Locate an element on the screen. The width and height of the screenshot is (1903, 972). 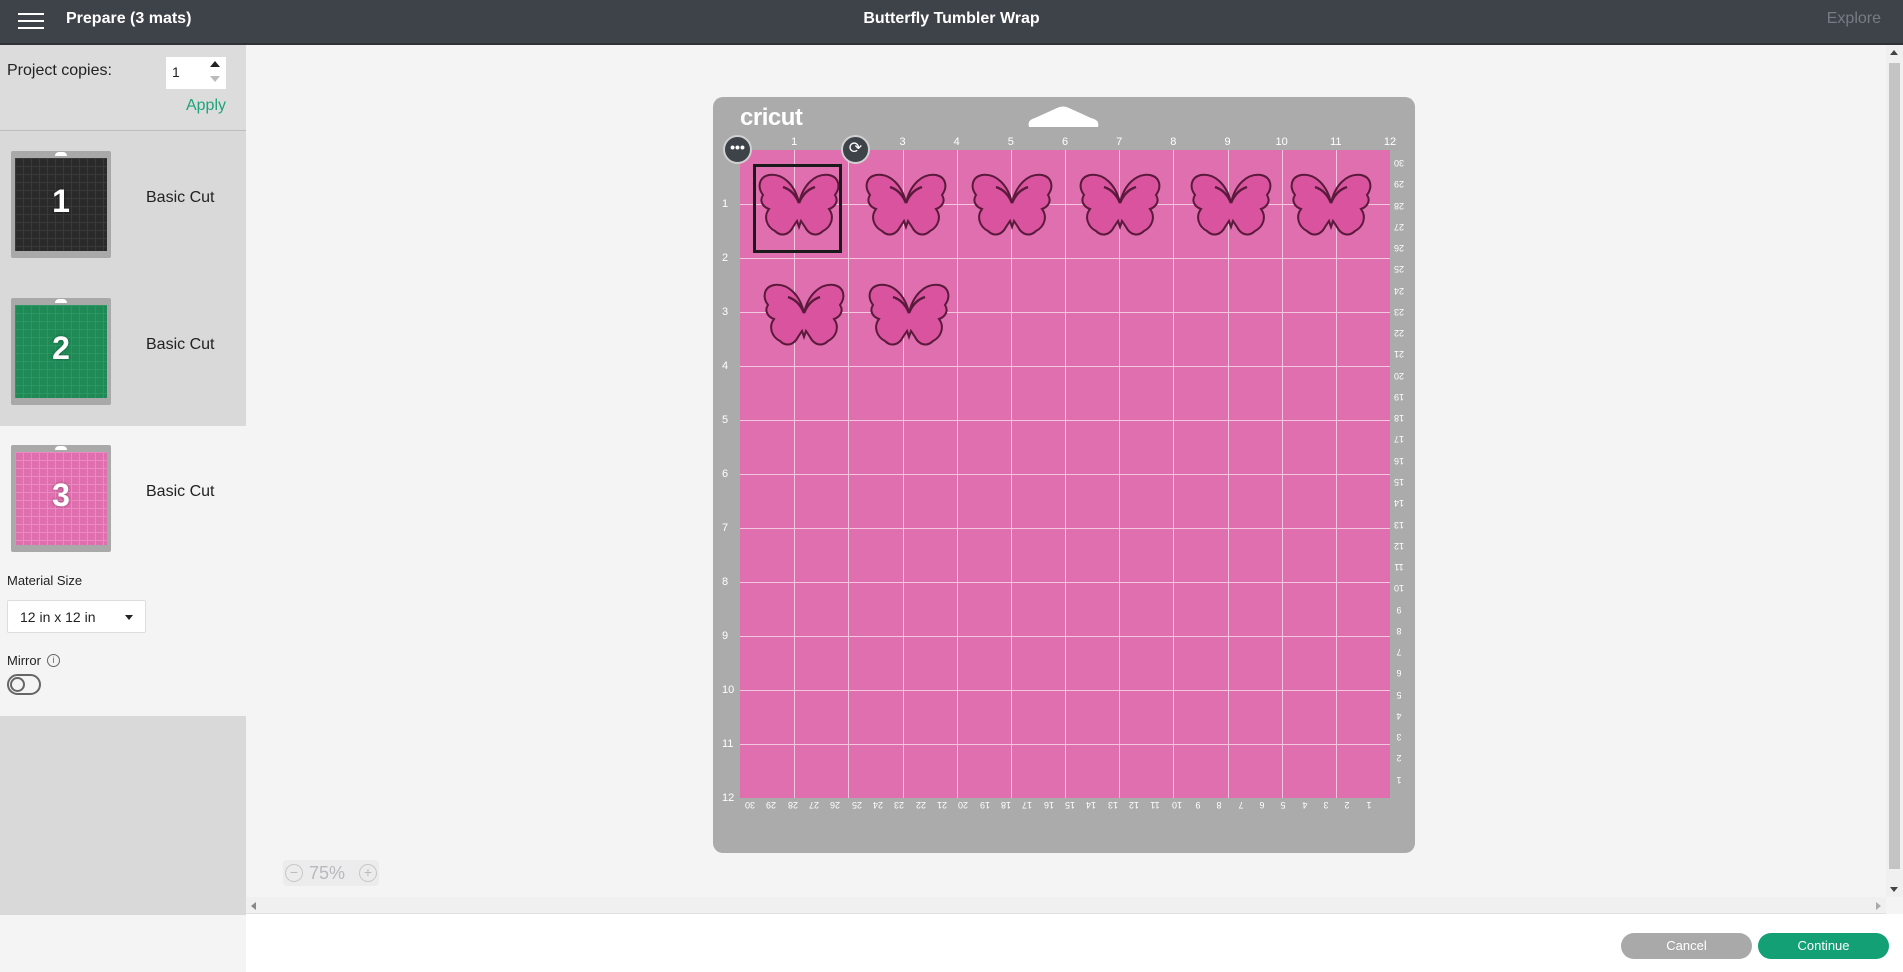
ruler-right-tick: 15 is located at coordinates (1399, 482).